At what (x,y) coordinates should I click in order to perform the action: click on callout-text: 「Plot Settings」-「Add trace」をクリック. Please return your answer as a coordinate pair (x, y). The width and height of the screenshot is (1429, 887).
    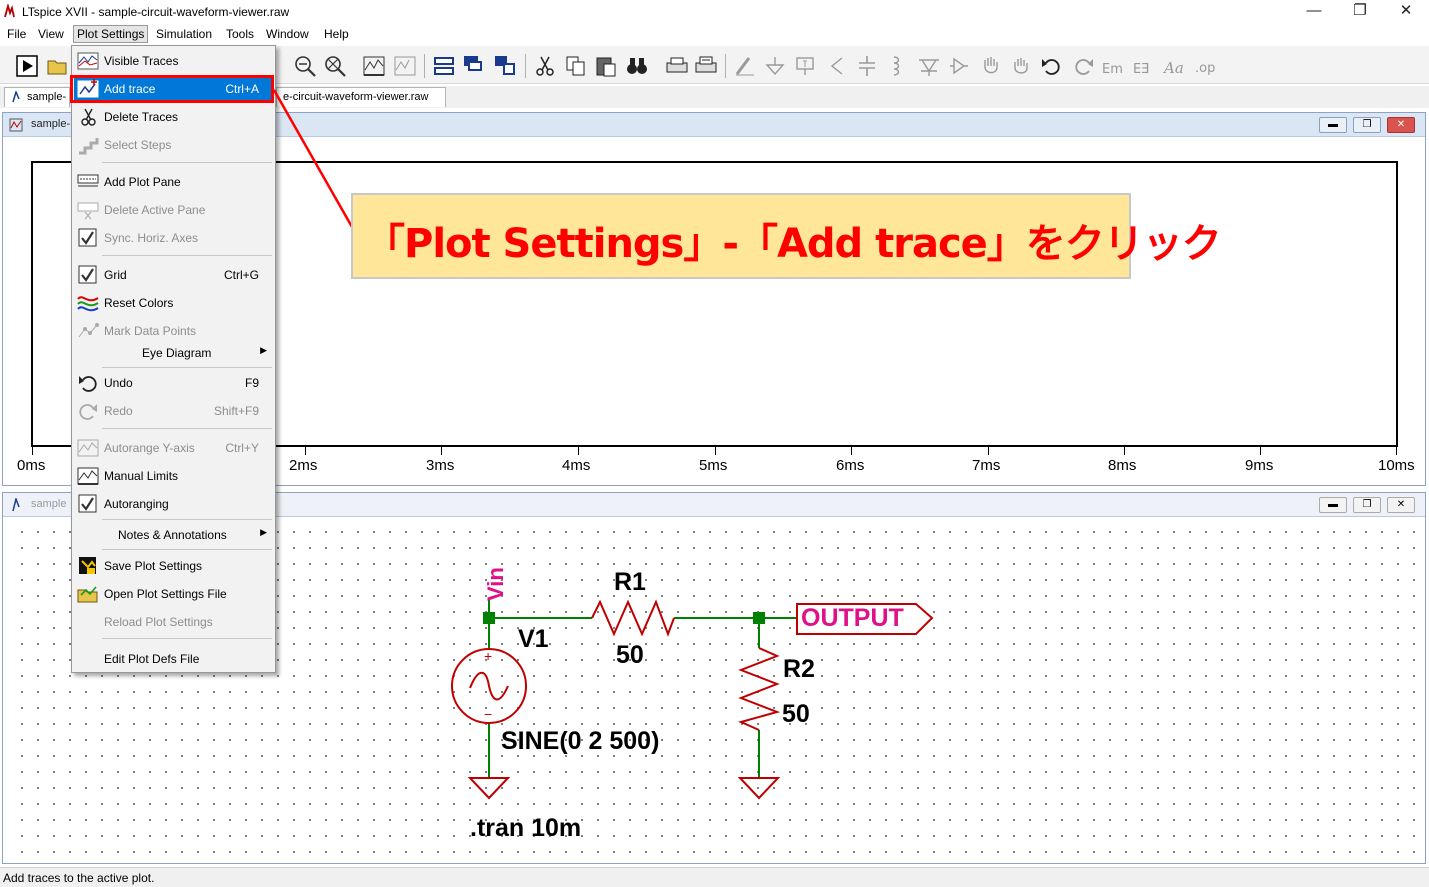
    Looking at the image, I should click on (793, 244).